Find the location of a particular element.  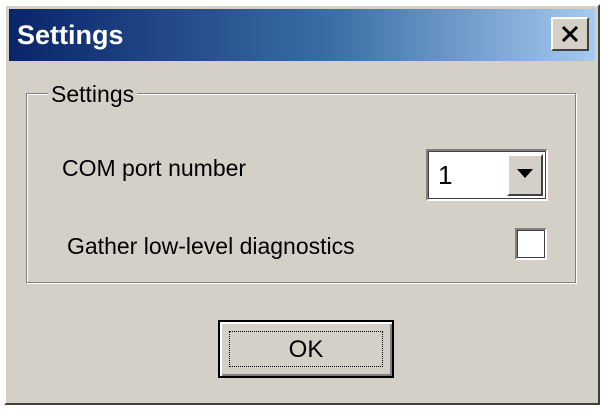

close-icon is located at coordinates (570, 34).